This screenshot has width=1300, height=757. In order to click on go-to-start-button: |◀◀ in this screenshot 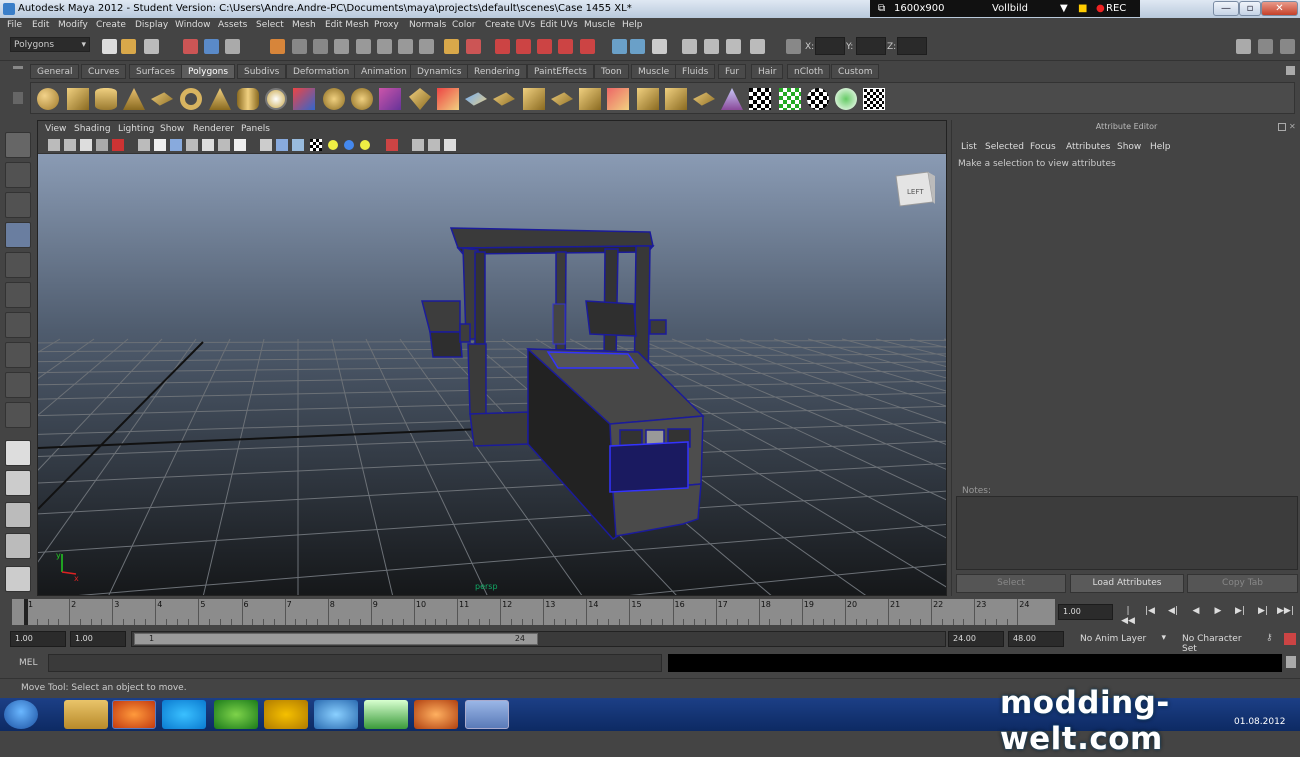, I will do `click(1128, 616)`.